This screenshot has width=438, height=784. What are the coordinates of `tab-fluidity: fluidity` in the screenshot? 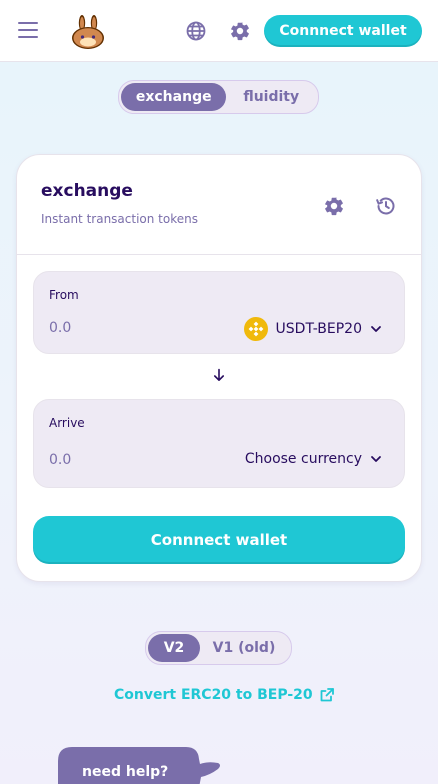 It's located at (271, 97).